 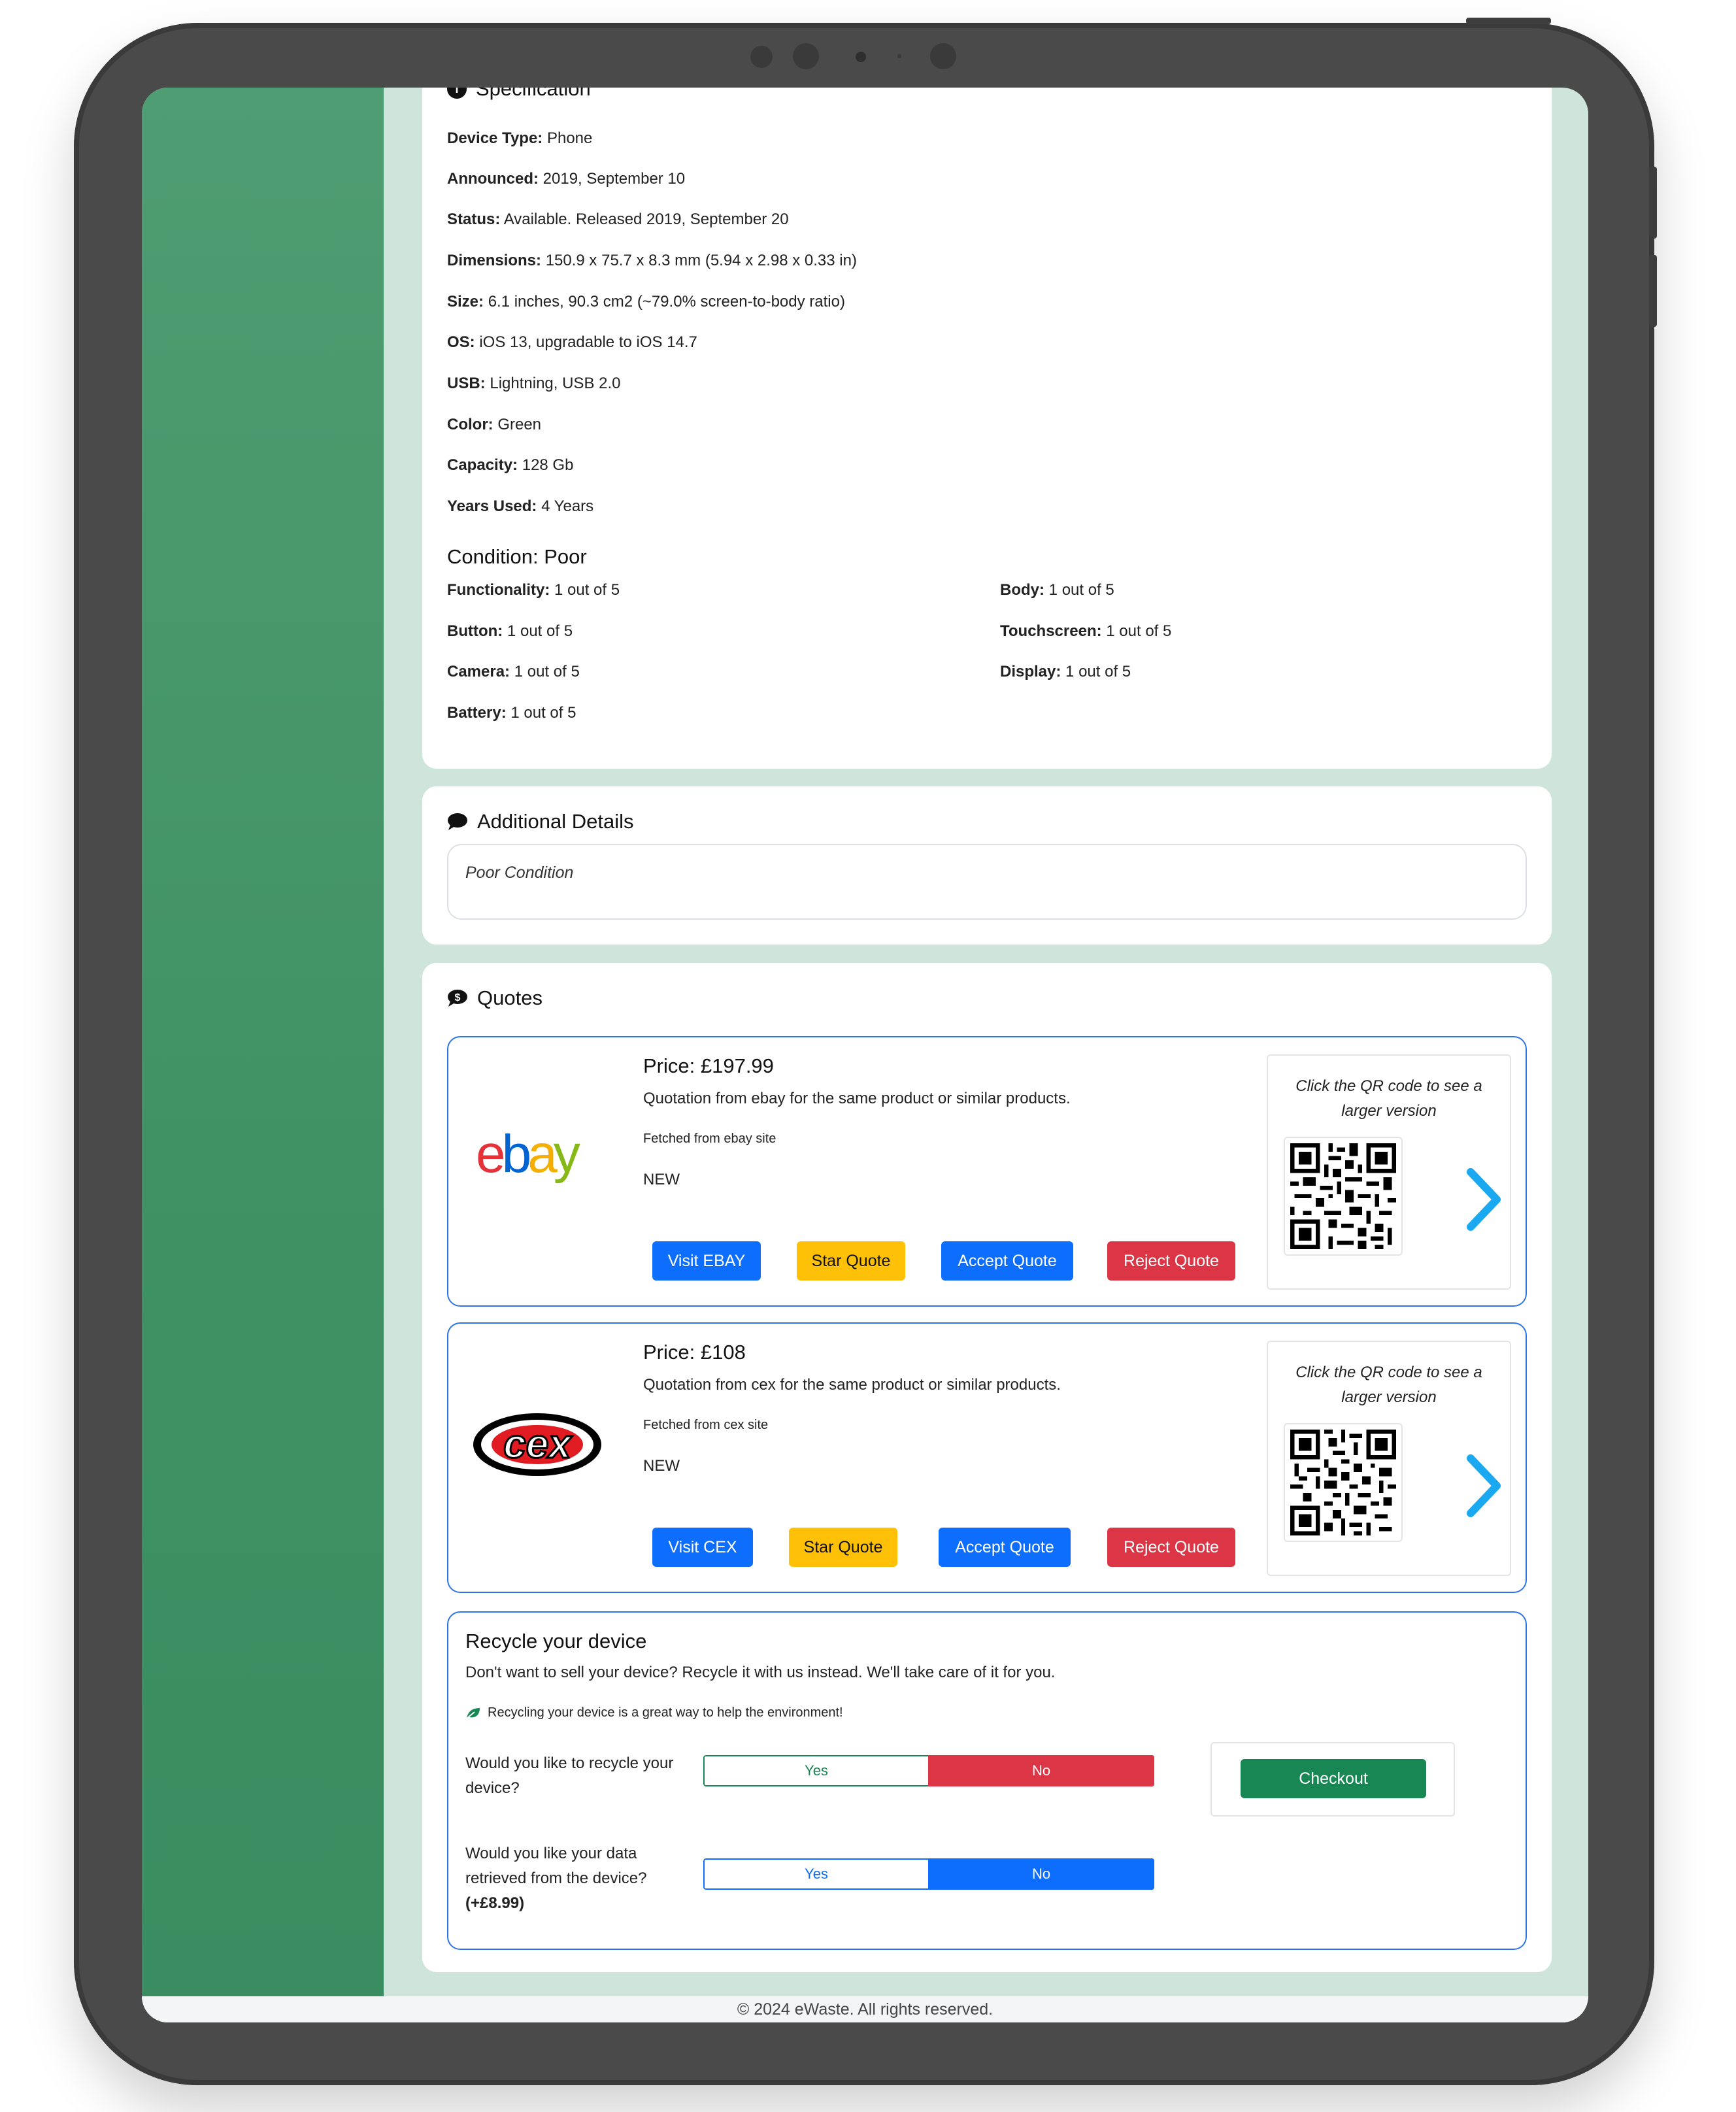 I want to click on specification-title: Specification, so click(x=533, y=94).